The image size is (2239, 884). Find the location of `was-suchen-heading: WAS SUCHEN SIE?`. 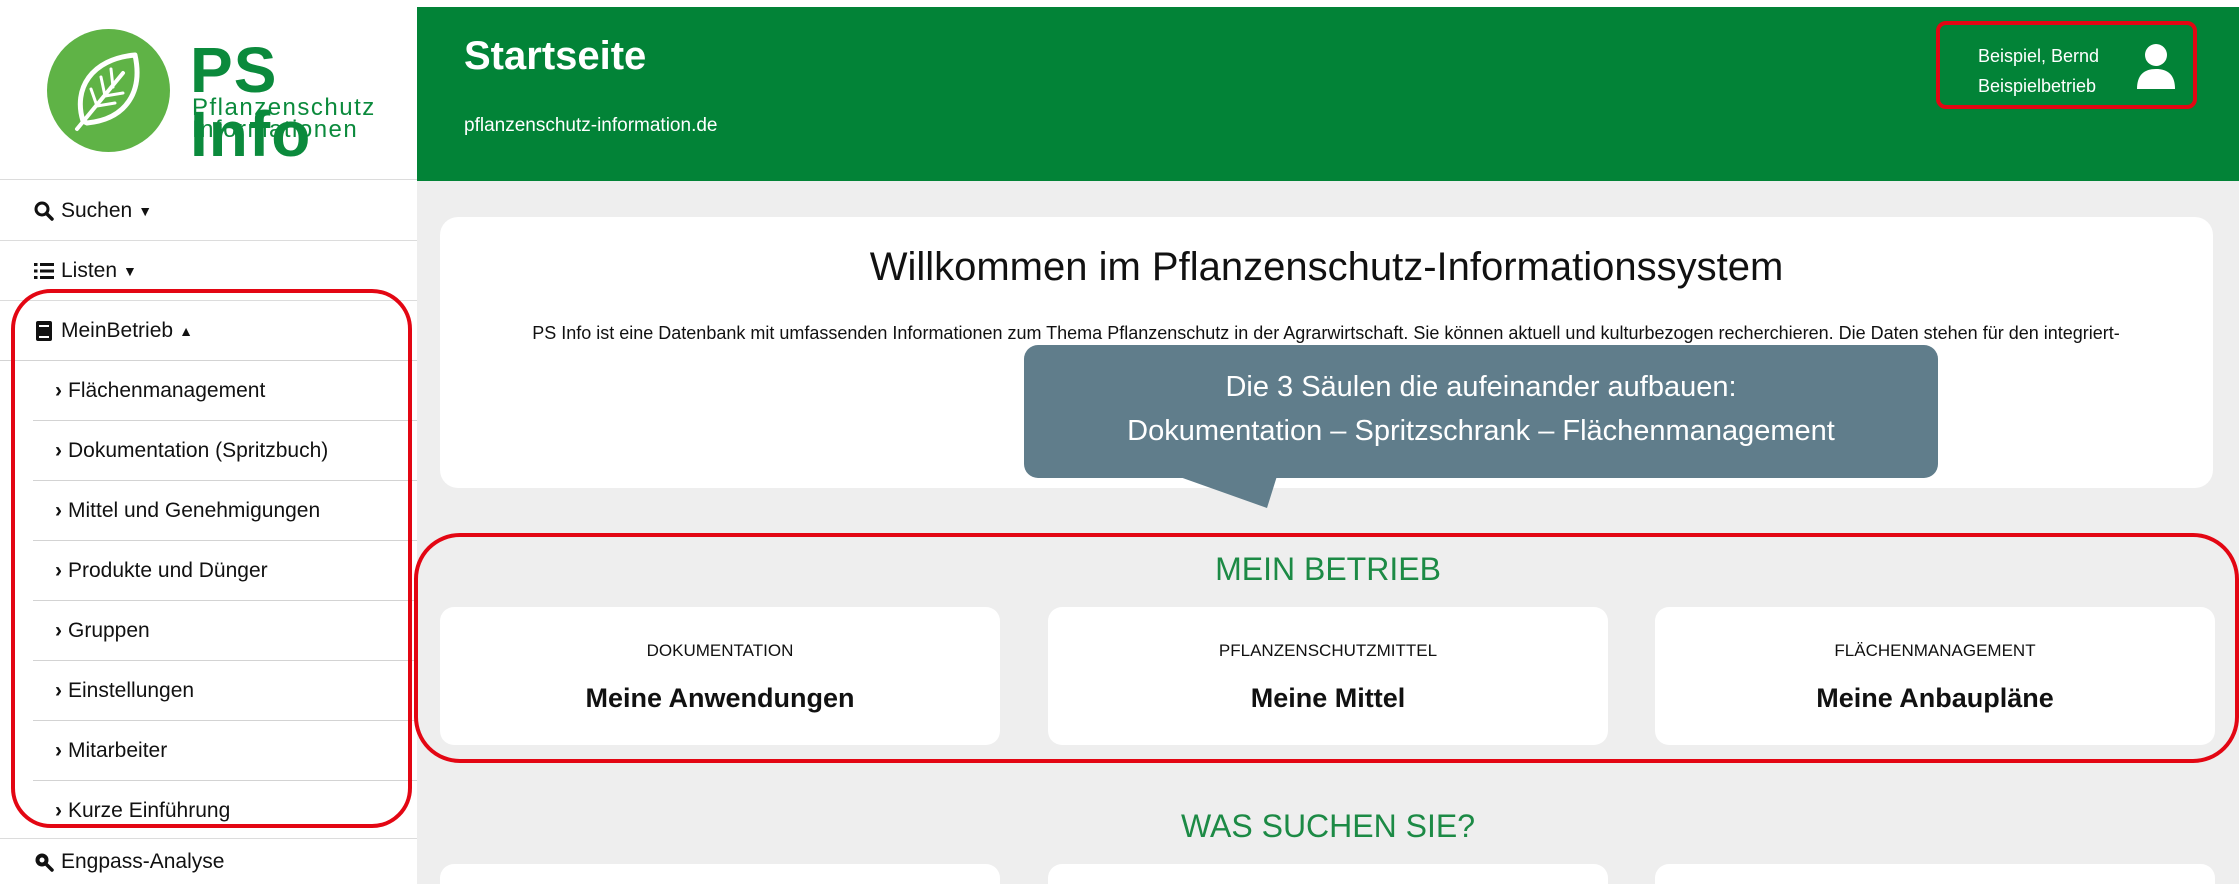

was-suchen-heading: WAS SUCHEN SIE? is located at coordinates (1328, 826).